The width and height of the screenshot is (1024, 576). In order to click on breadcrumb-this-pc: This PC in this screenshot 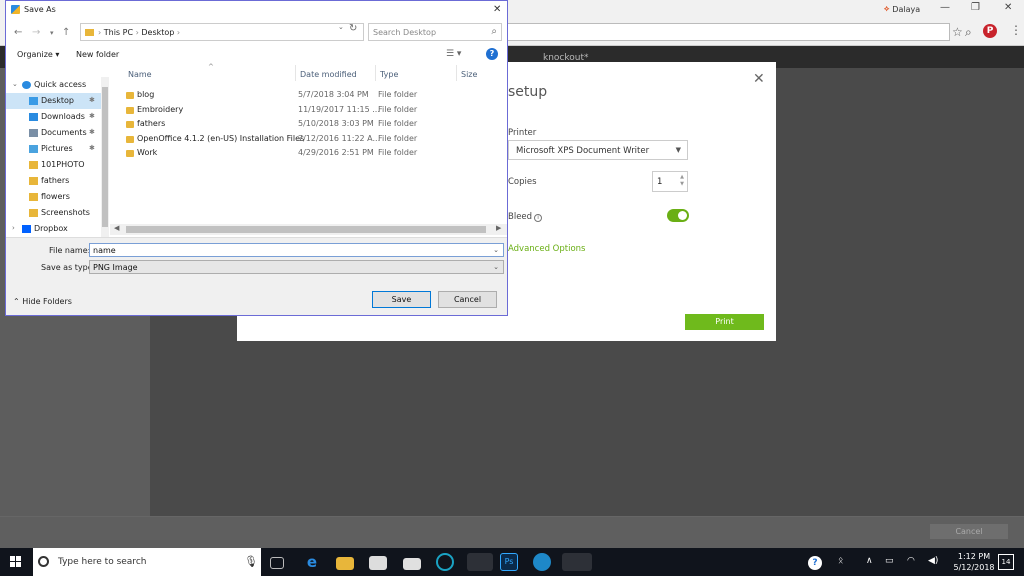, I will do `click(118, 32)`.